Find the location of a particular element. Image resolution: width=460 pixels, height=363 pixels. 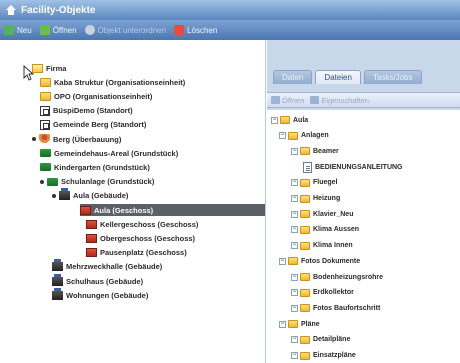

file-tree-item: − Erdkollektor is located at coordinates (322, 293).